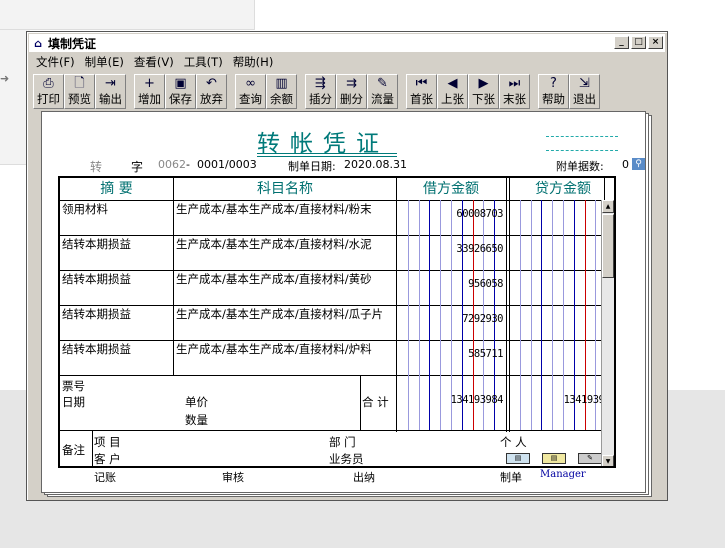  What do you see at coordinates (553, 83) in the screenshot?
I see `help-icon: ?` at bounding box center [553, 83].